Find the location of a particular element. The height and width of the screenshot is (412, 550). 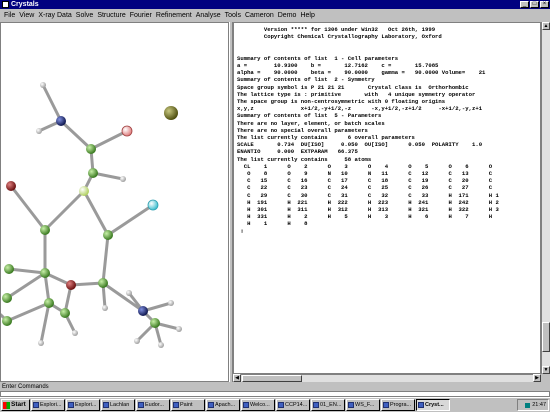

close-button: × is located at coordinates (544, 4).